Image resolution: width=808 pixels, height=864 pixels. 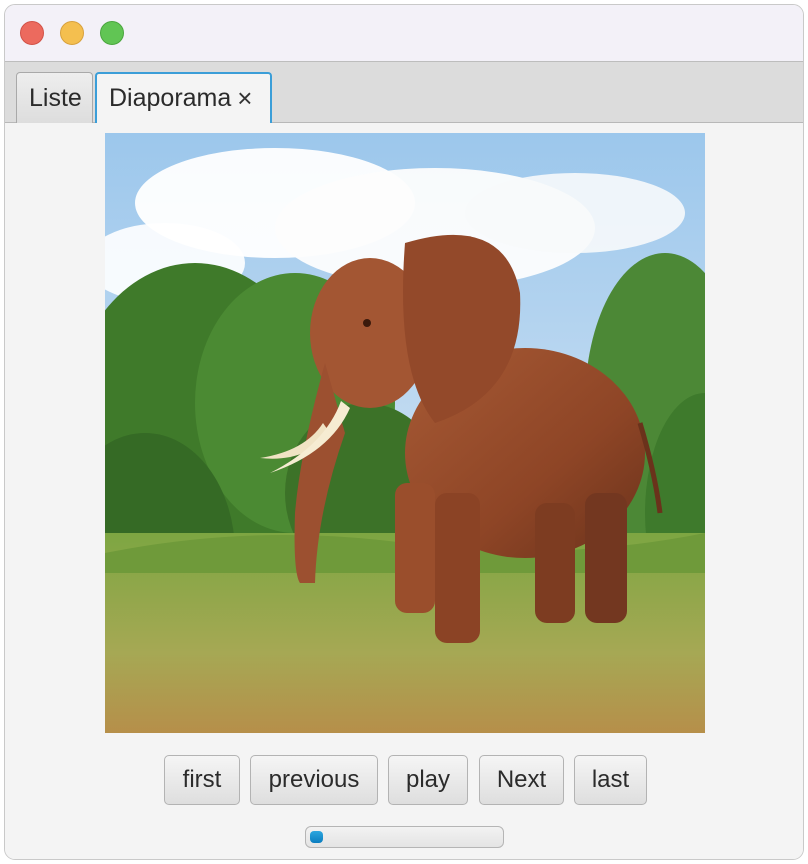 I want to click on close-tab-icon: ×, so click(x=244, y=98).